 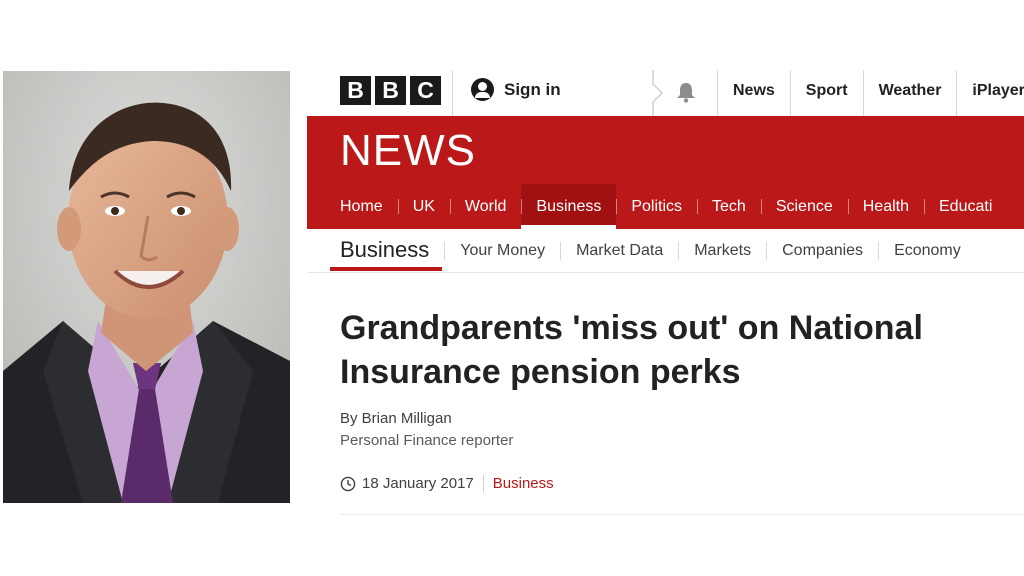 What do you see at coordinates (352, 206) in the screenshot?
I see `news-nav-home: Home` at bounding box center [352, 206].